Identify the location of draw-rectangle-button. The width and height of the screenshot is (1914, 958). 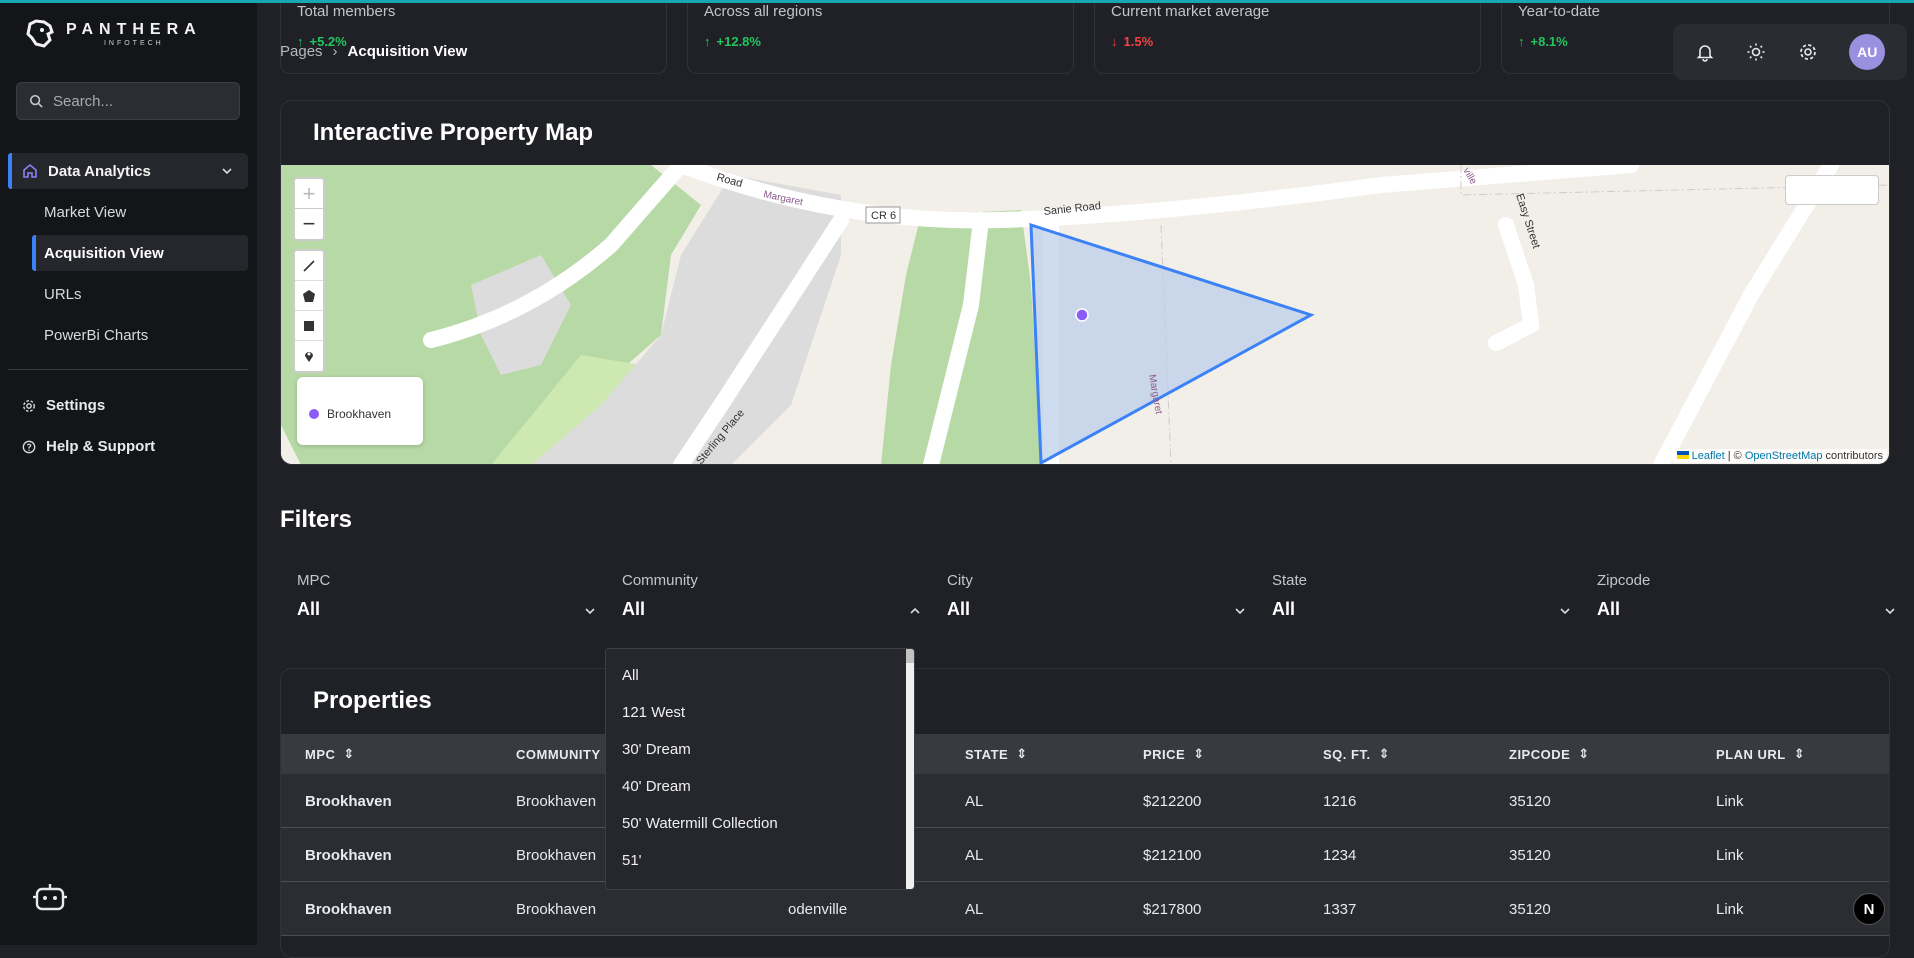
(309, 326).